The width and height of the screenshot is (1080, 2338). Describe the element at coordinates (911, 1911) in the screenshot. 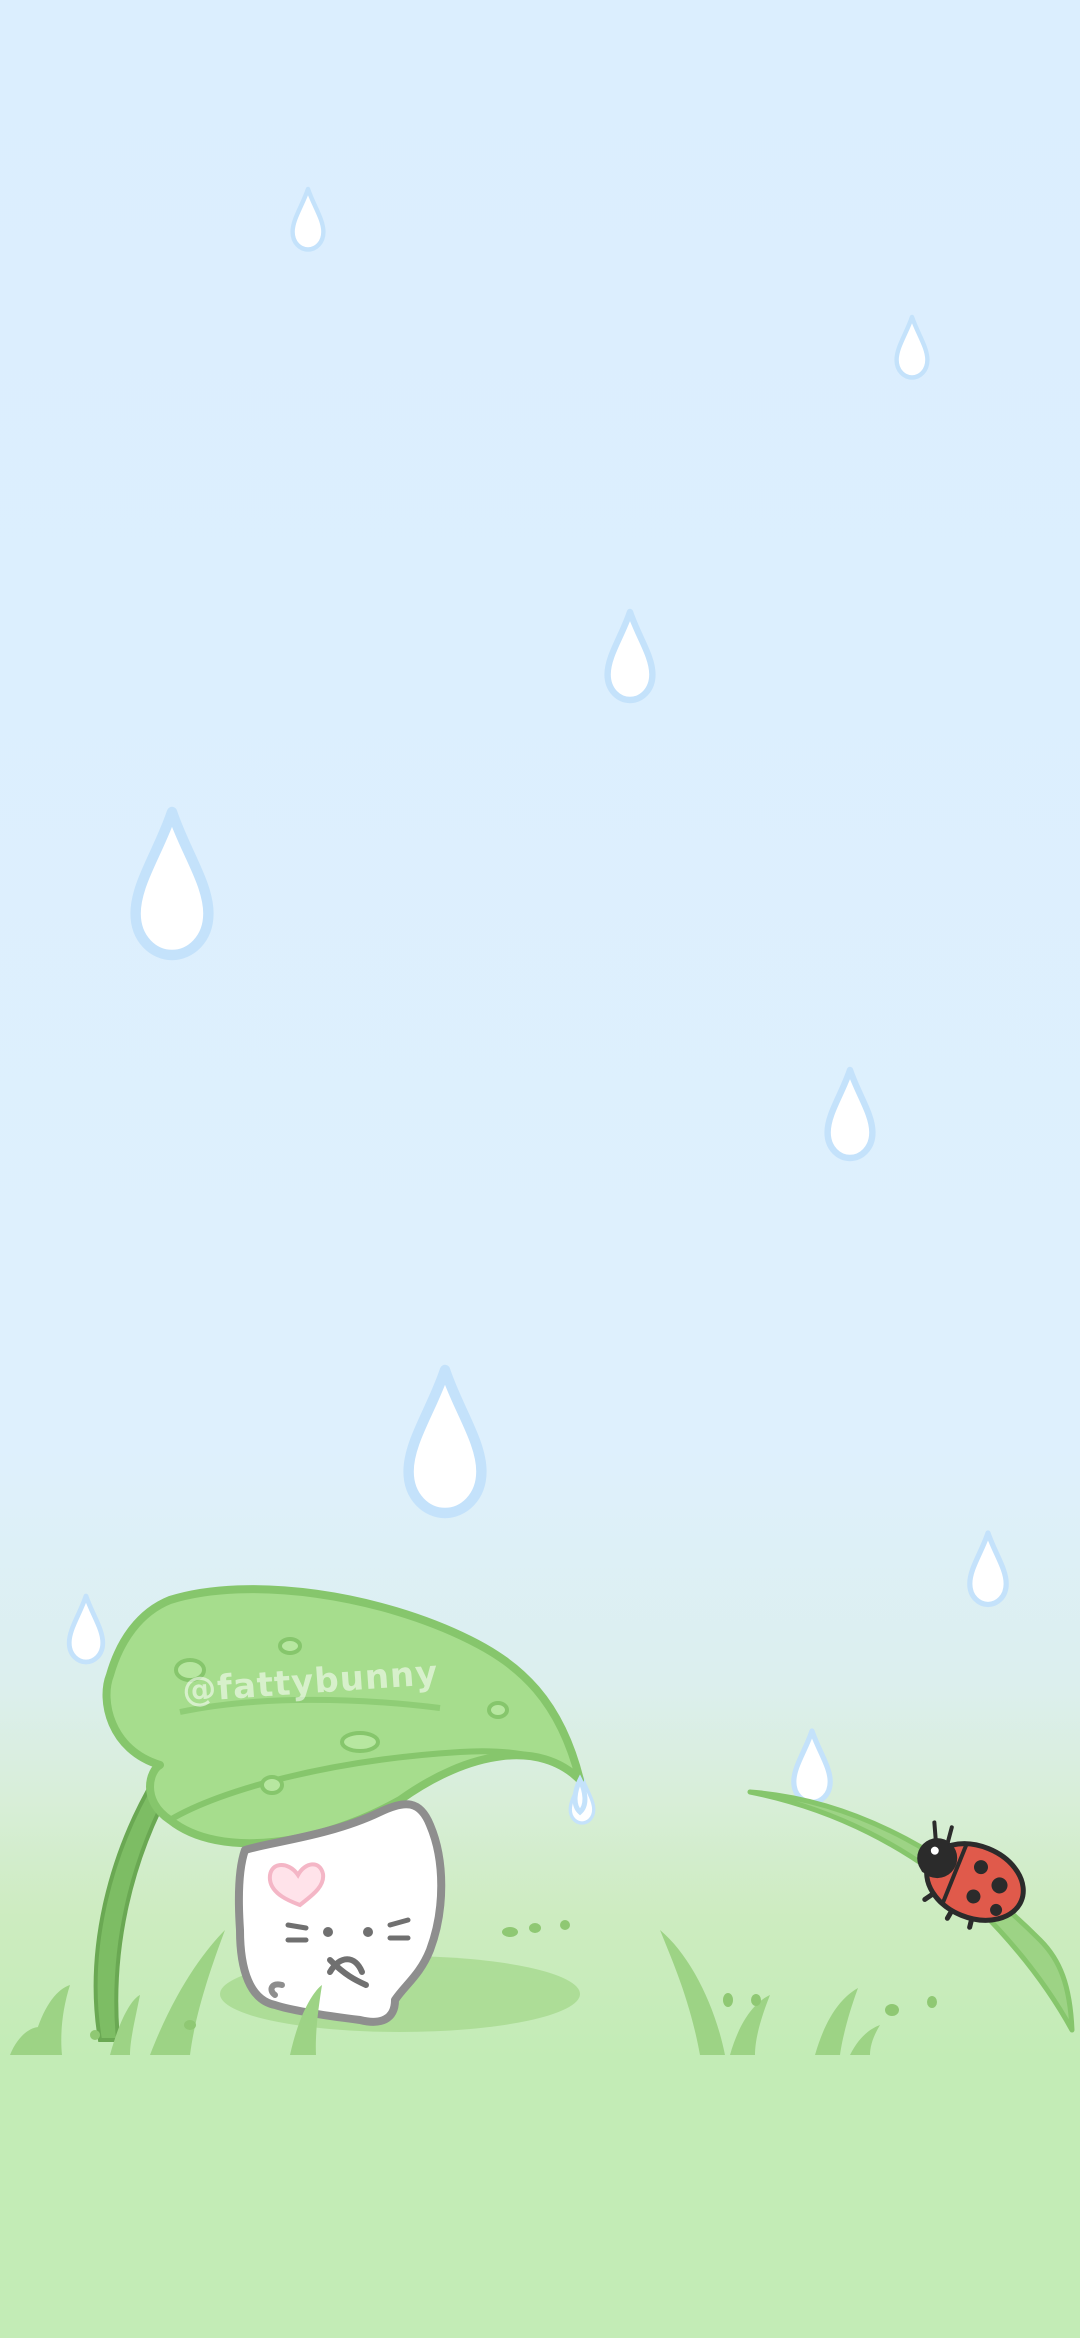

I see `grass-blade` at that location.